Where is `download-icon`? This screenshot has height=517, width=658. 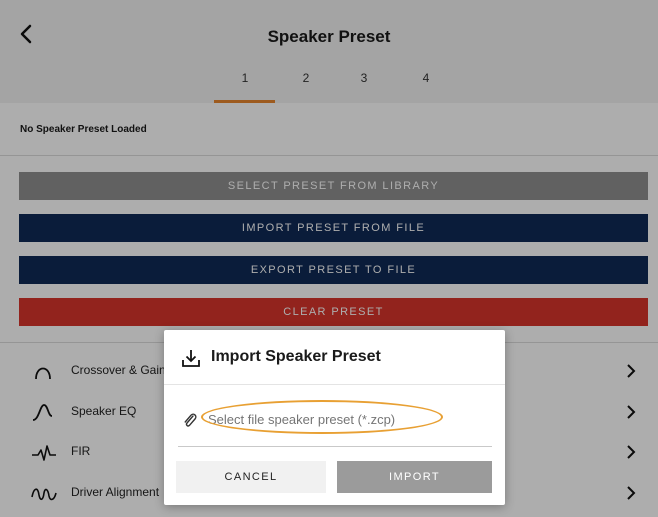
download-icon is located at coordinates (191, 358).